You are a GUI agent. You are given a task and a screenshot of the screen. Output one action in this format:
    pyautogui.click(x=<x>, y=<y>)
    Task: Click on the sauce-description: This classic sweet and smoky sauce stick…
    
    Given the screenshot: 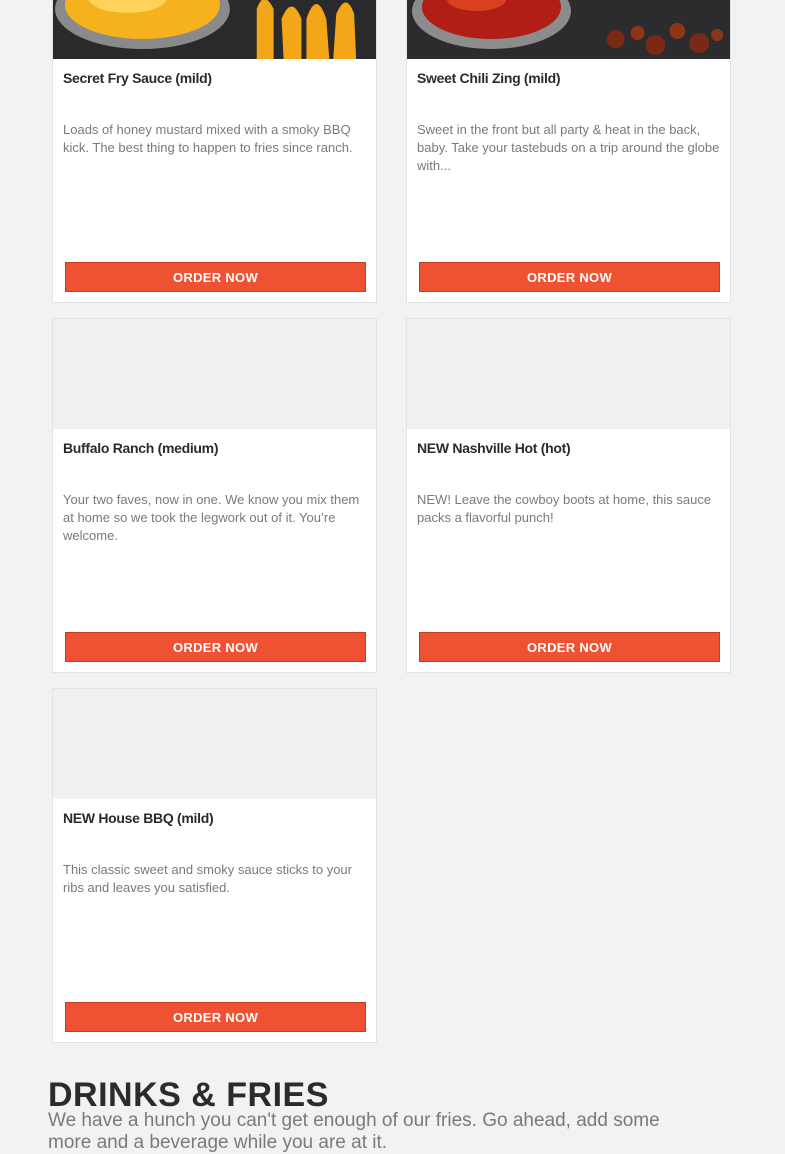 What is the action you would take?
    pyautogui.click(x=207, y=878)
    